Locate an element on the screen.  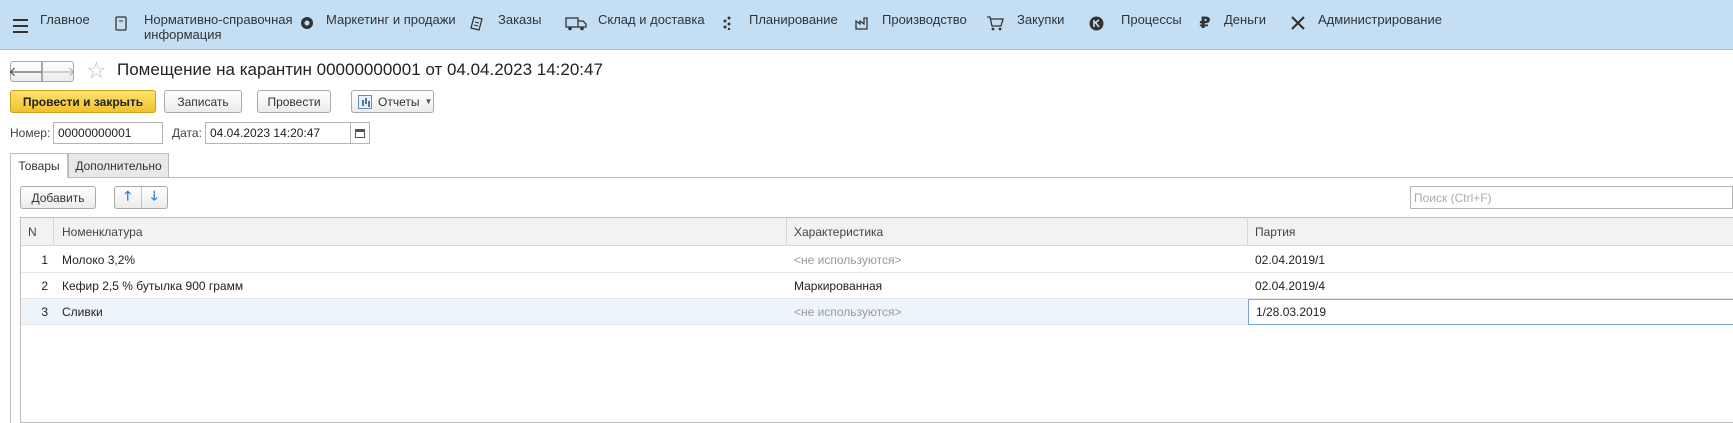
menu-section-label: Закупки is located at coordinates (1041, 19).